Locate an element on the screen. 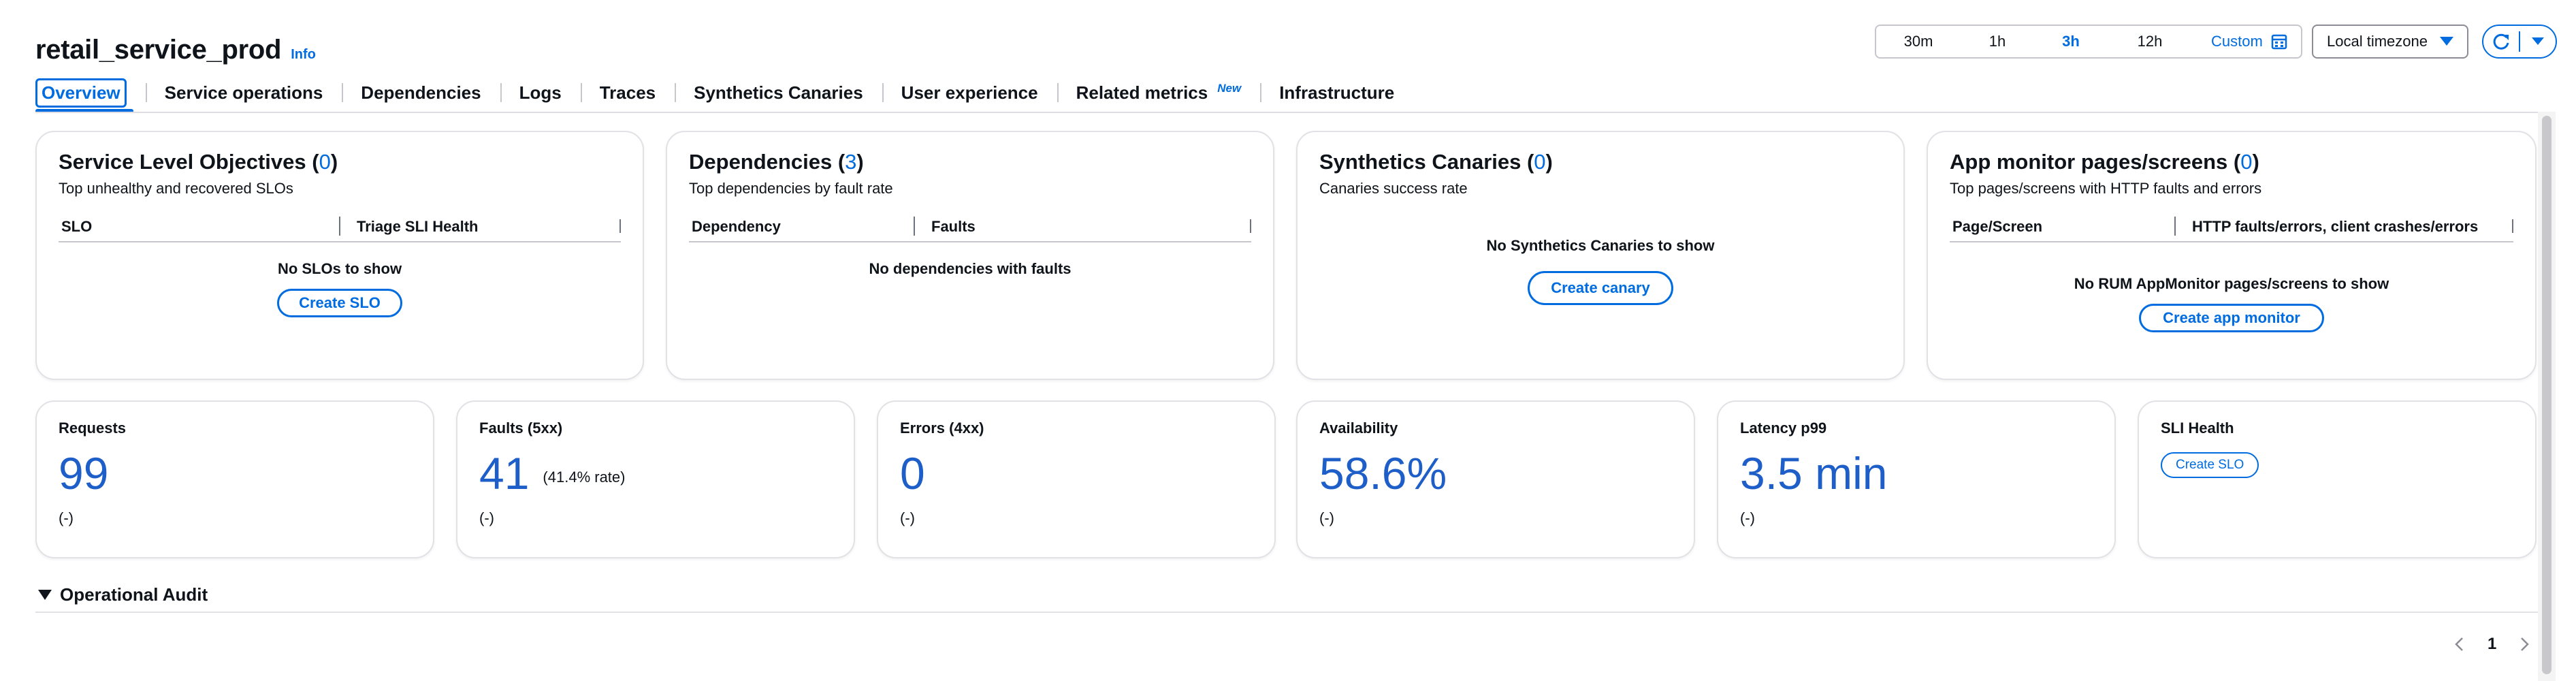 Image resolution: width=2576 pixels, height=681 pixels. metric-label: Faults (5xx) is located at coordinates (521, 428).